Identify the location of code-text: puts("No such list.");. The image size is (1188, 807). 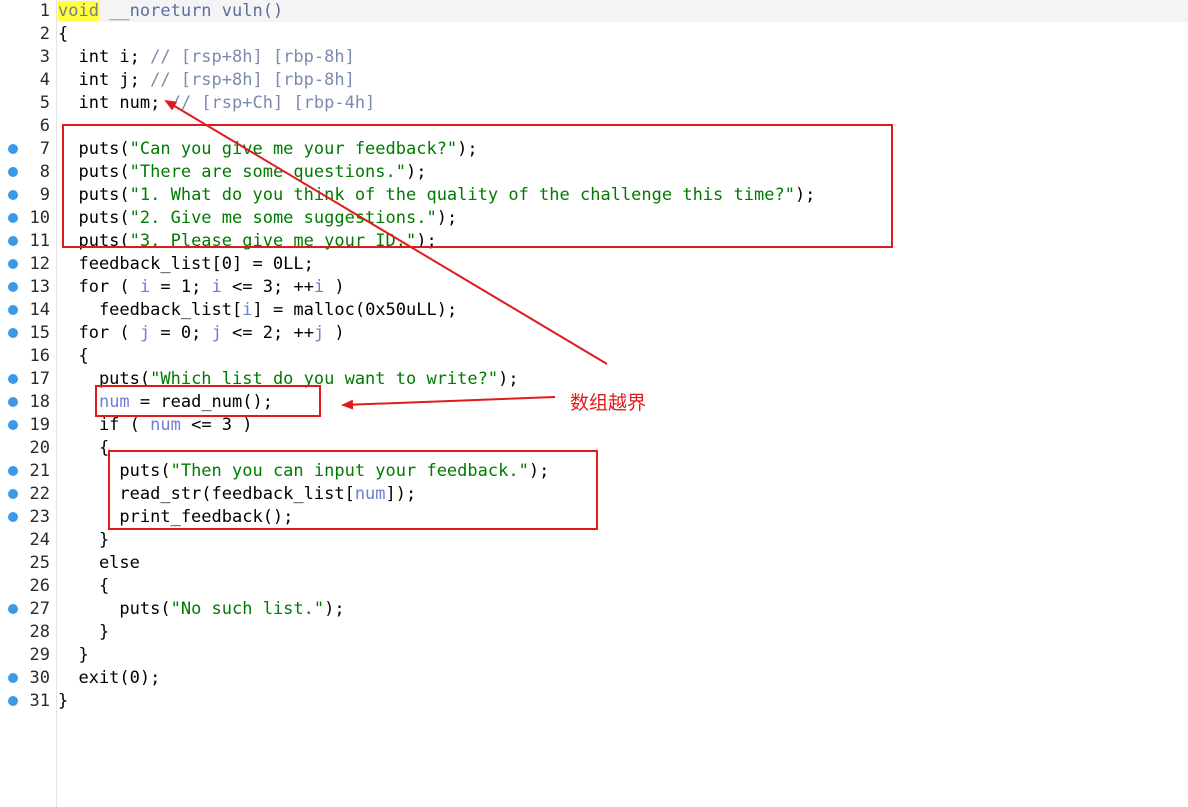
(201, 609).